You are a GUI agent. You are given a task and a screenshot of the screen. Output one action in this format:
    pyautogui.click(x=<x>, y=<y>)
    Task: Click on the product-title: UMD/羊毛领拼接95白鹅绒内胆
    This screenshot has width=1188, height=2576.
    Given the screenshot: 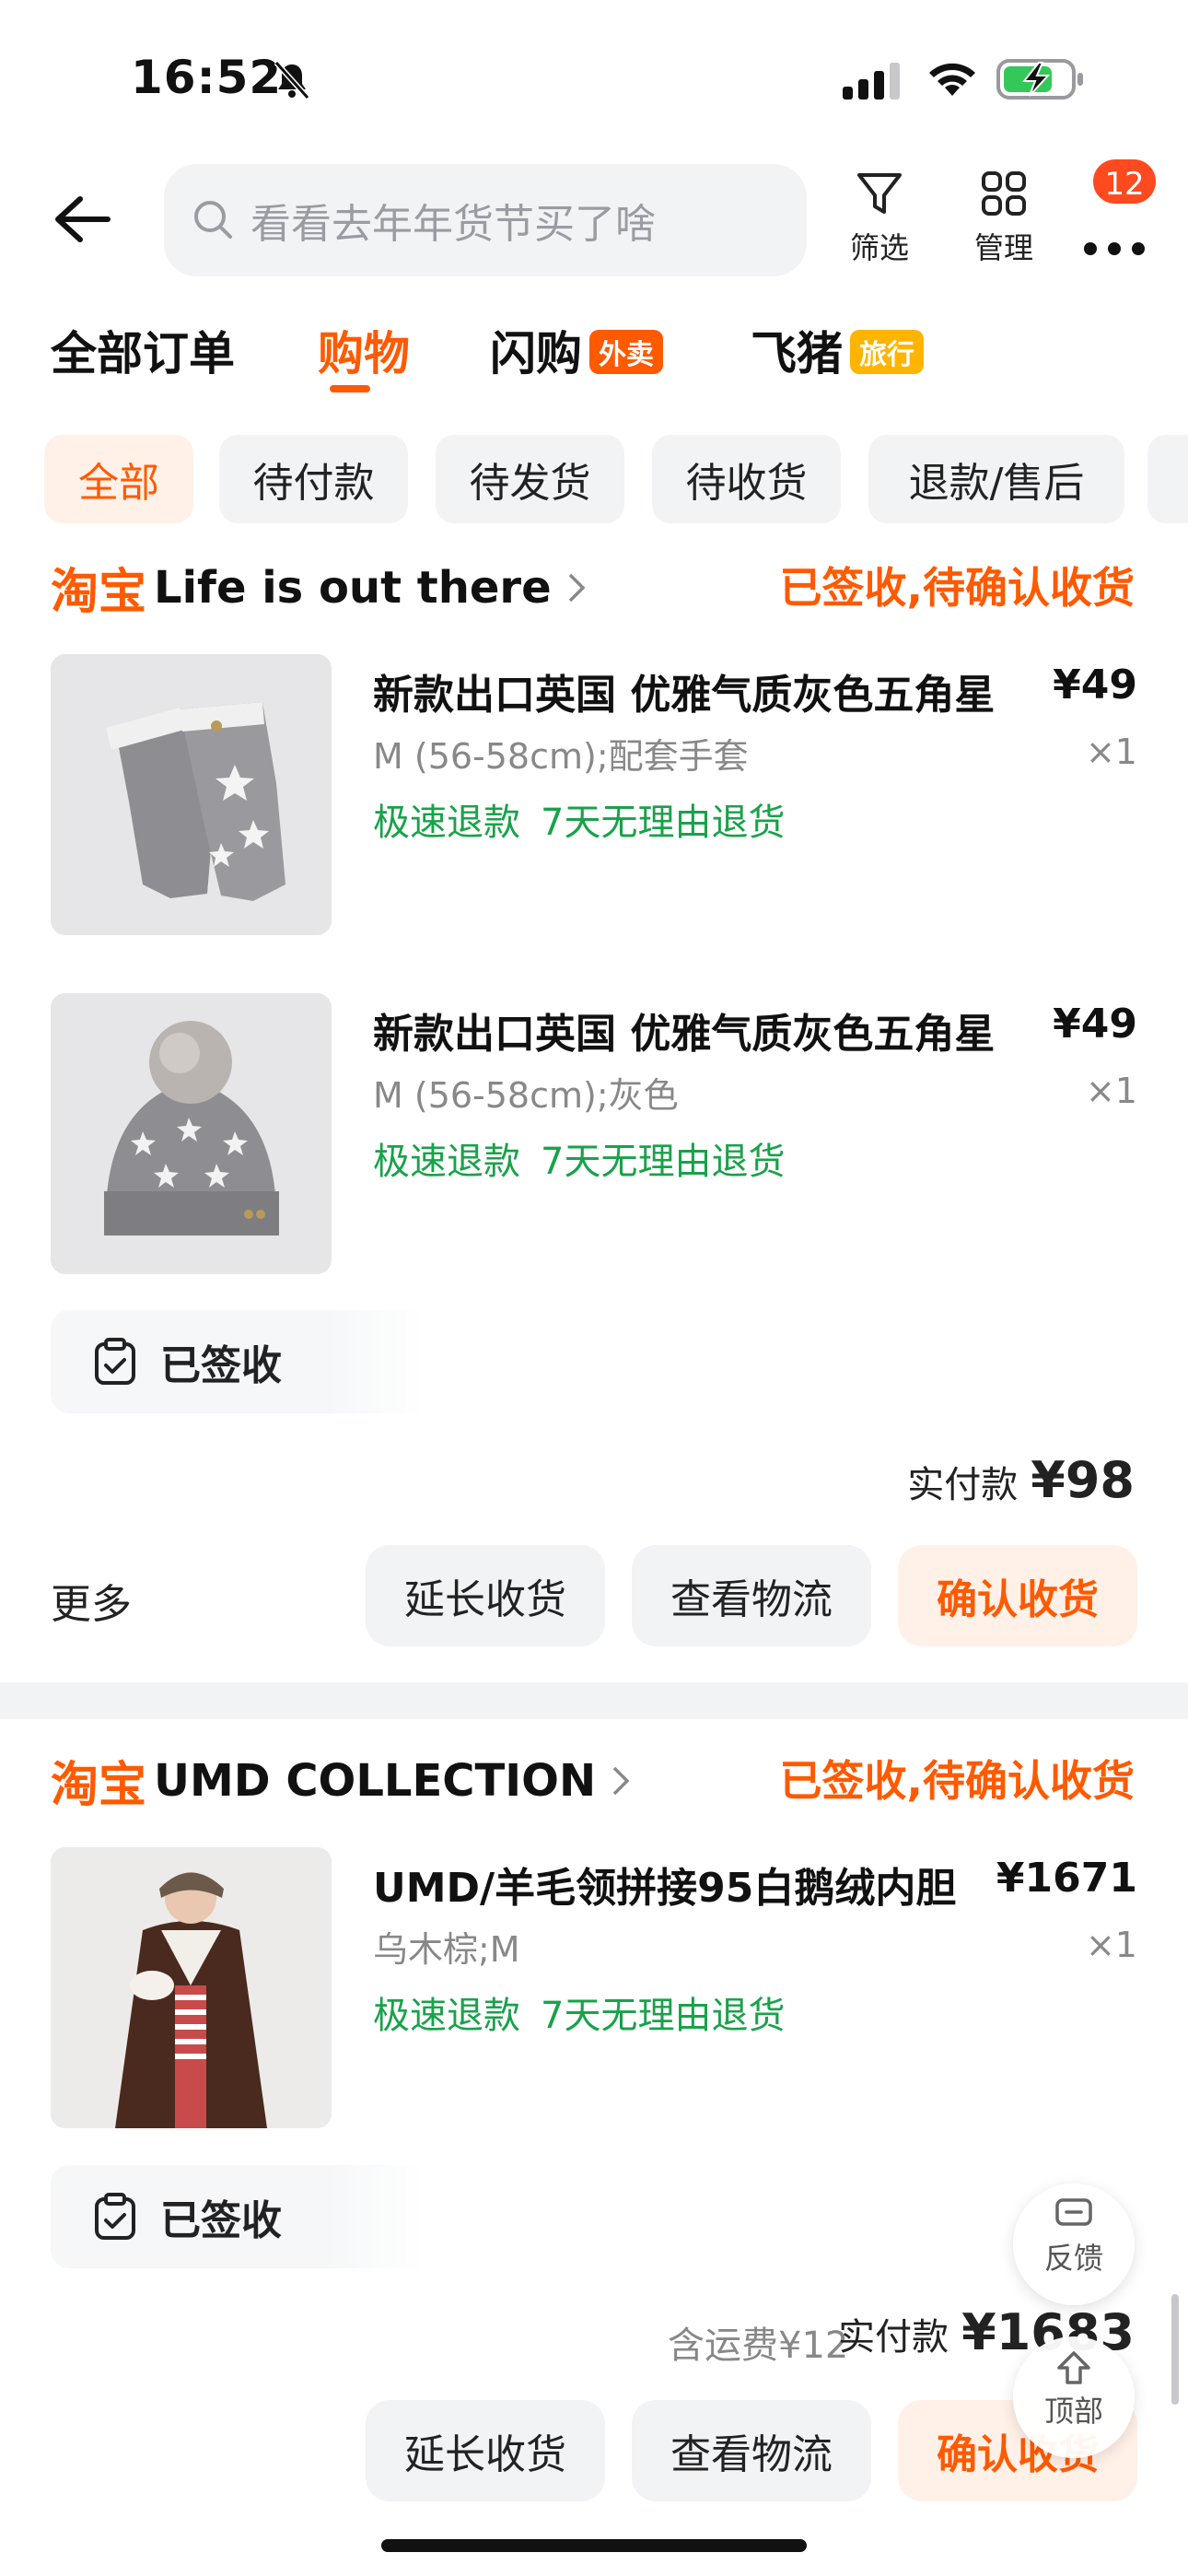 What is the action you would take?
    pyautogui.click(x=665, y=1888)
    